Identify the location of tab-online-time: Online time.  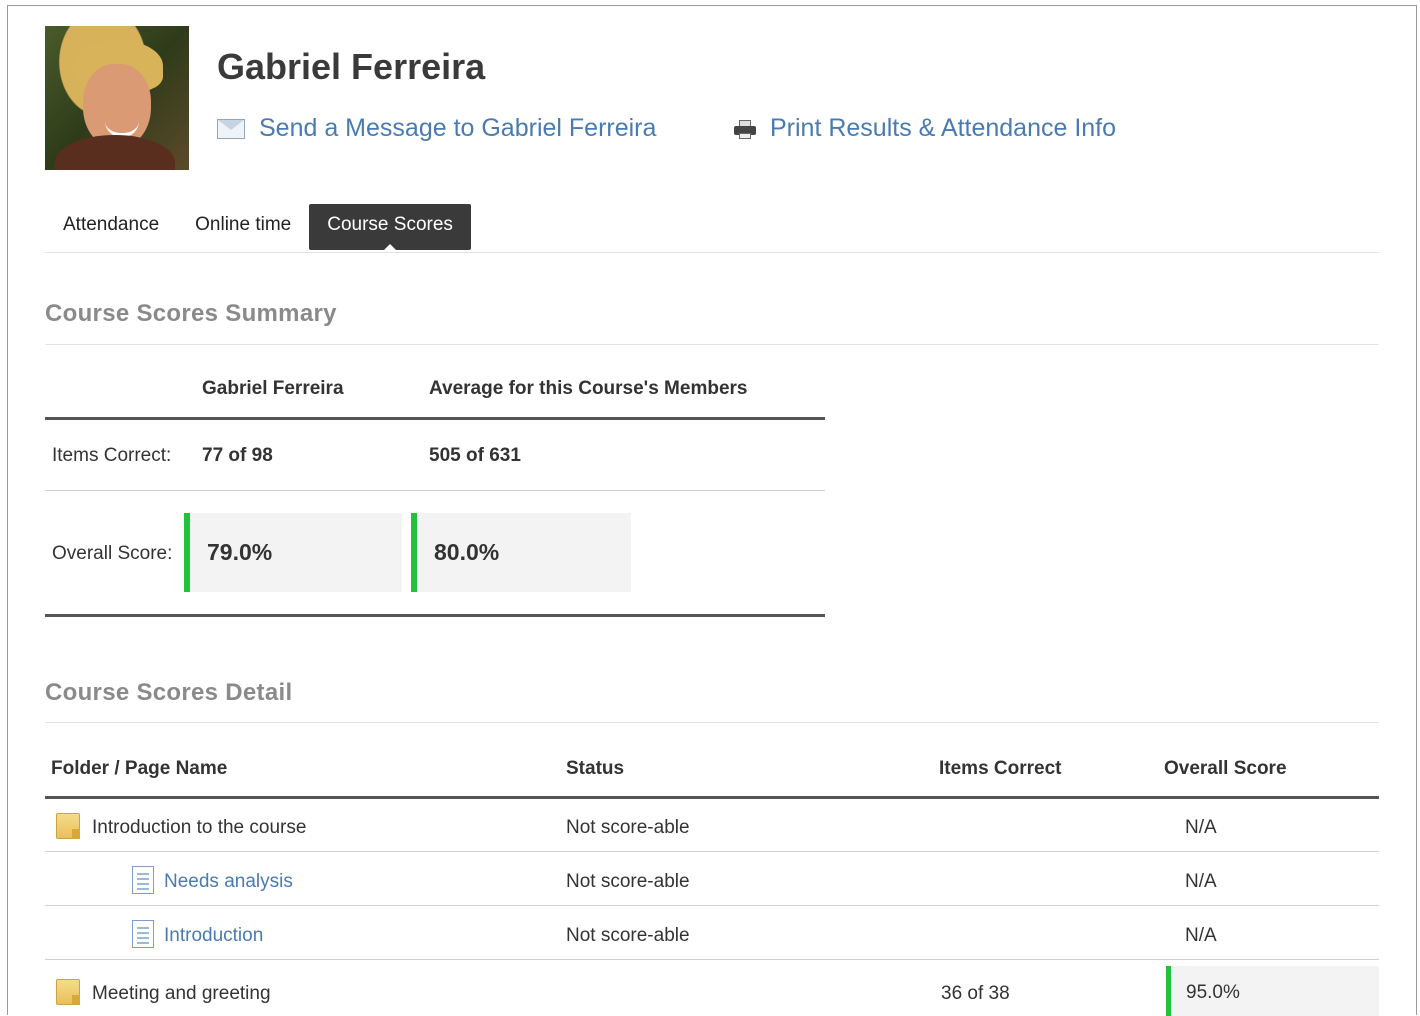
(243, 227).